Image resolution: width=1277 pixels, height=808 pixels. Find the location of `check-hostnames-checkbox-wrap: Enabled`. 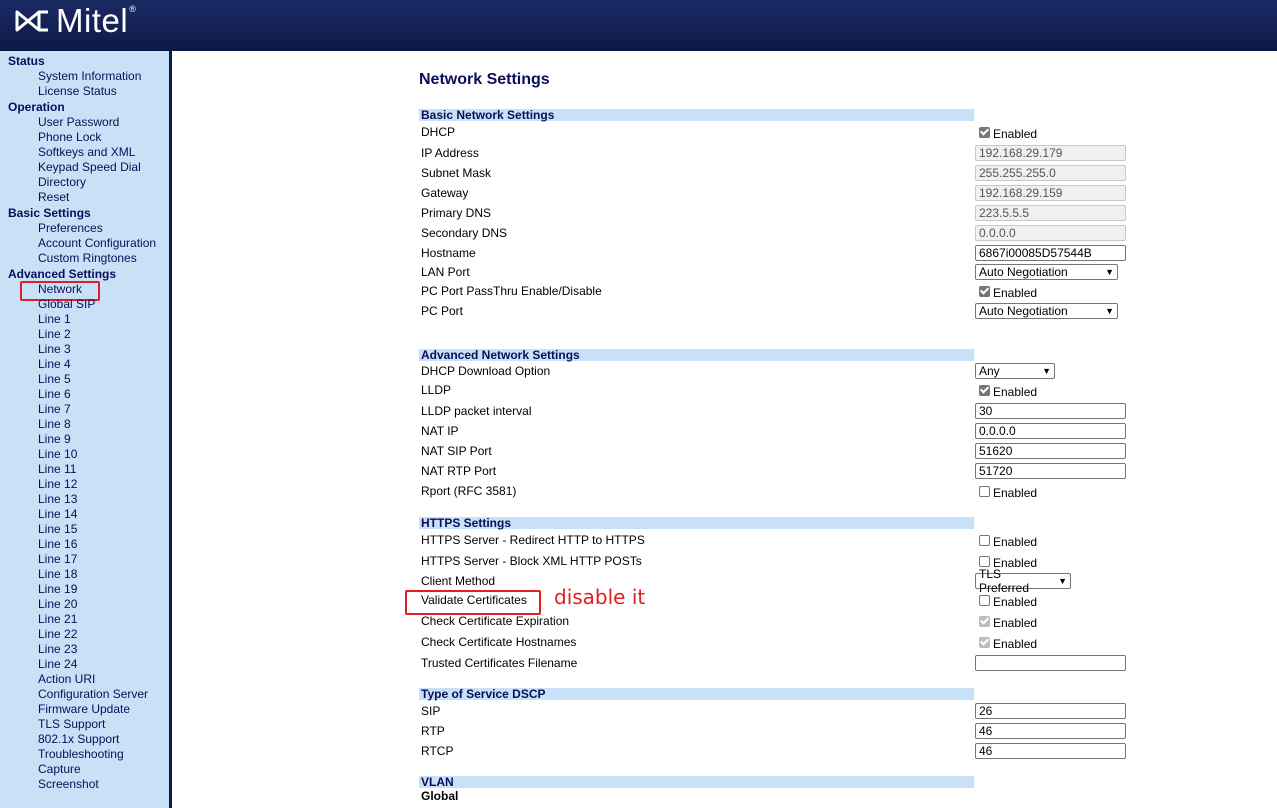

check-hostnames-checkbox-wrap: Enabled is located at coordinates (1008, 643).